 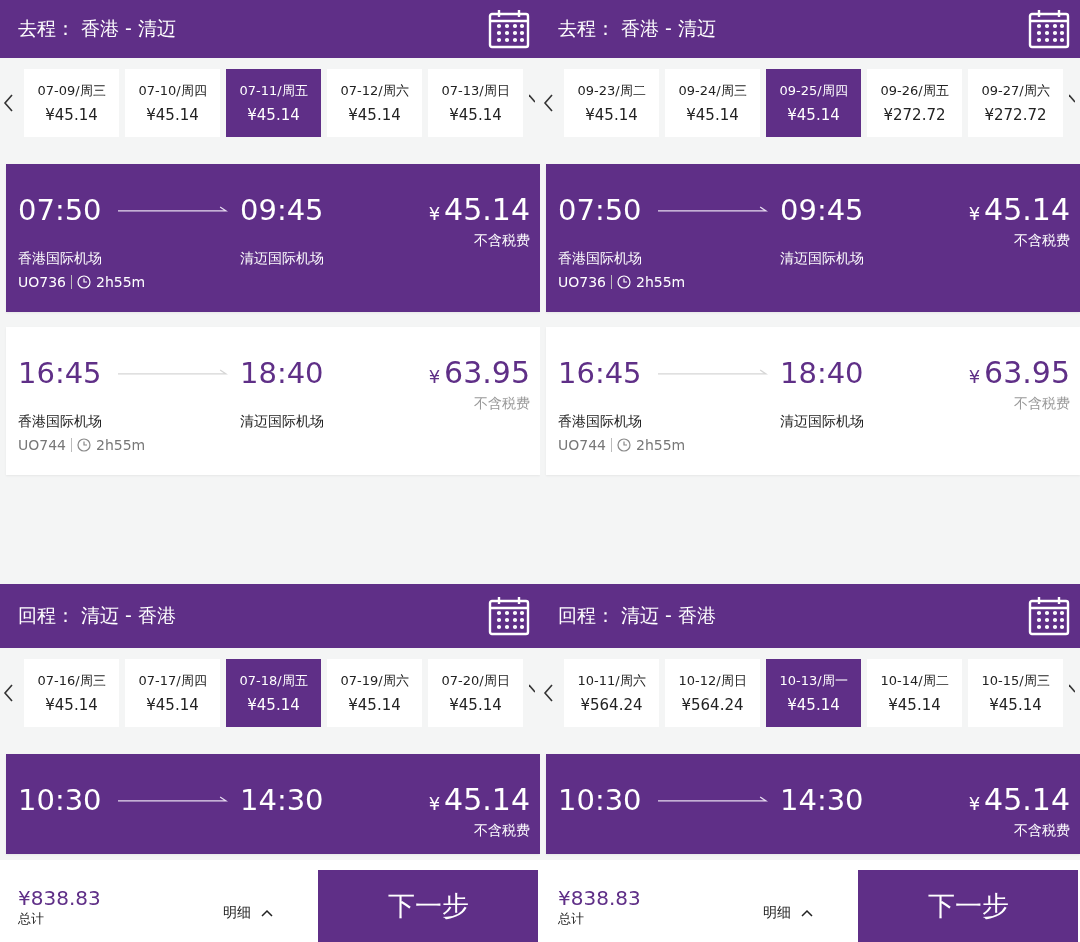 What do you see at coordinates (1015, 693) in the screenshot?
I see `date-option: 10-15/周三 ¥45.14` at bounding box center [1015, 693].